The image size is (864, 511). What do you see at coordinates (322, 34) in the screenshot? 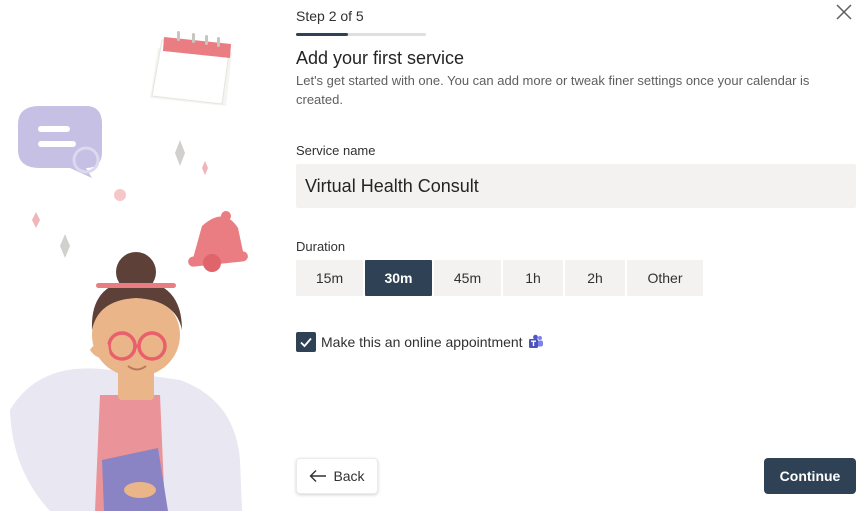
I see `progress-fill` at bounding box center [322, 34].